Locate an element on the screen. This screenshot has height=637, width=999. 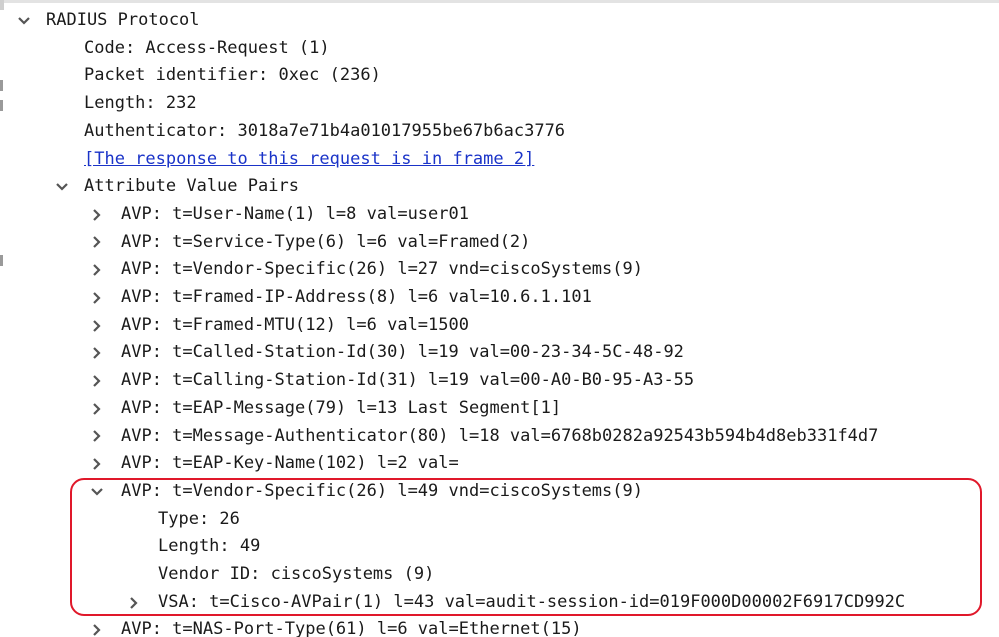
tree-node-label: RADIUS Protocol is located at coordinates (123, 20).